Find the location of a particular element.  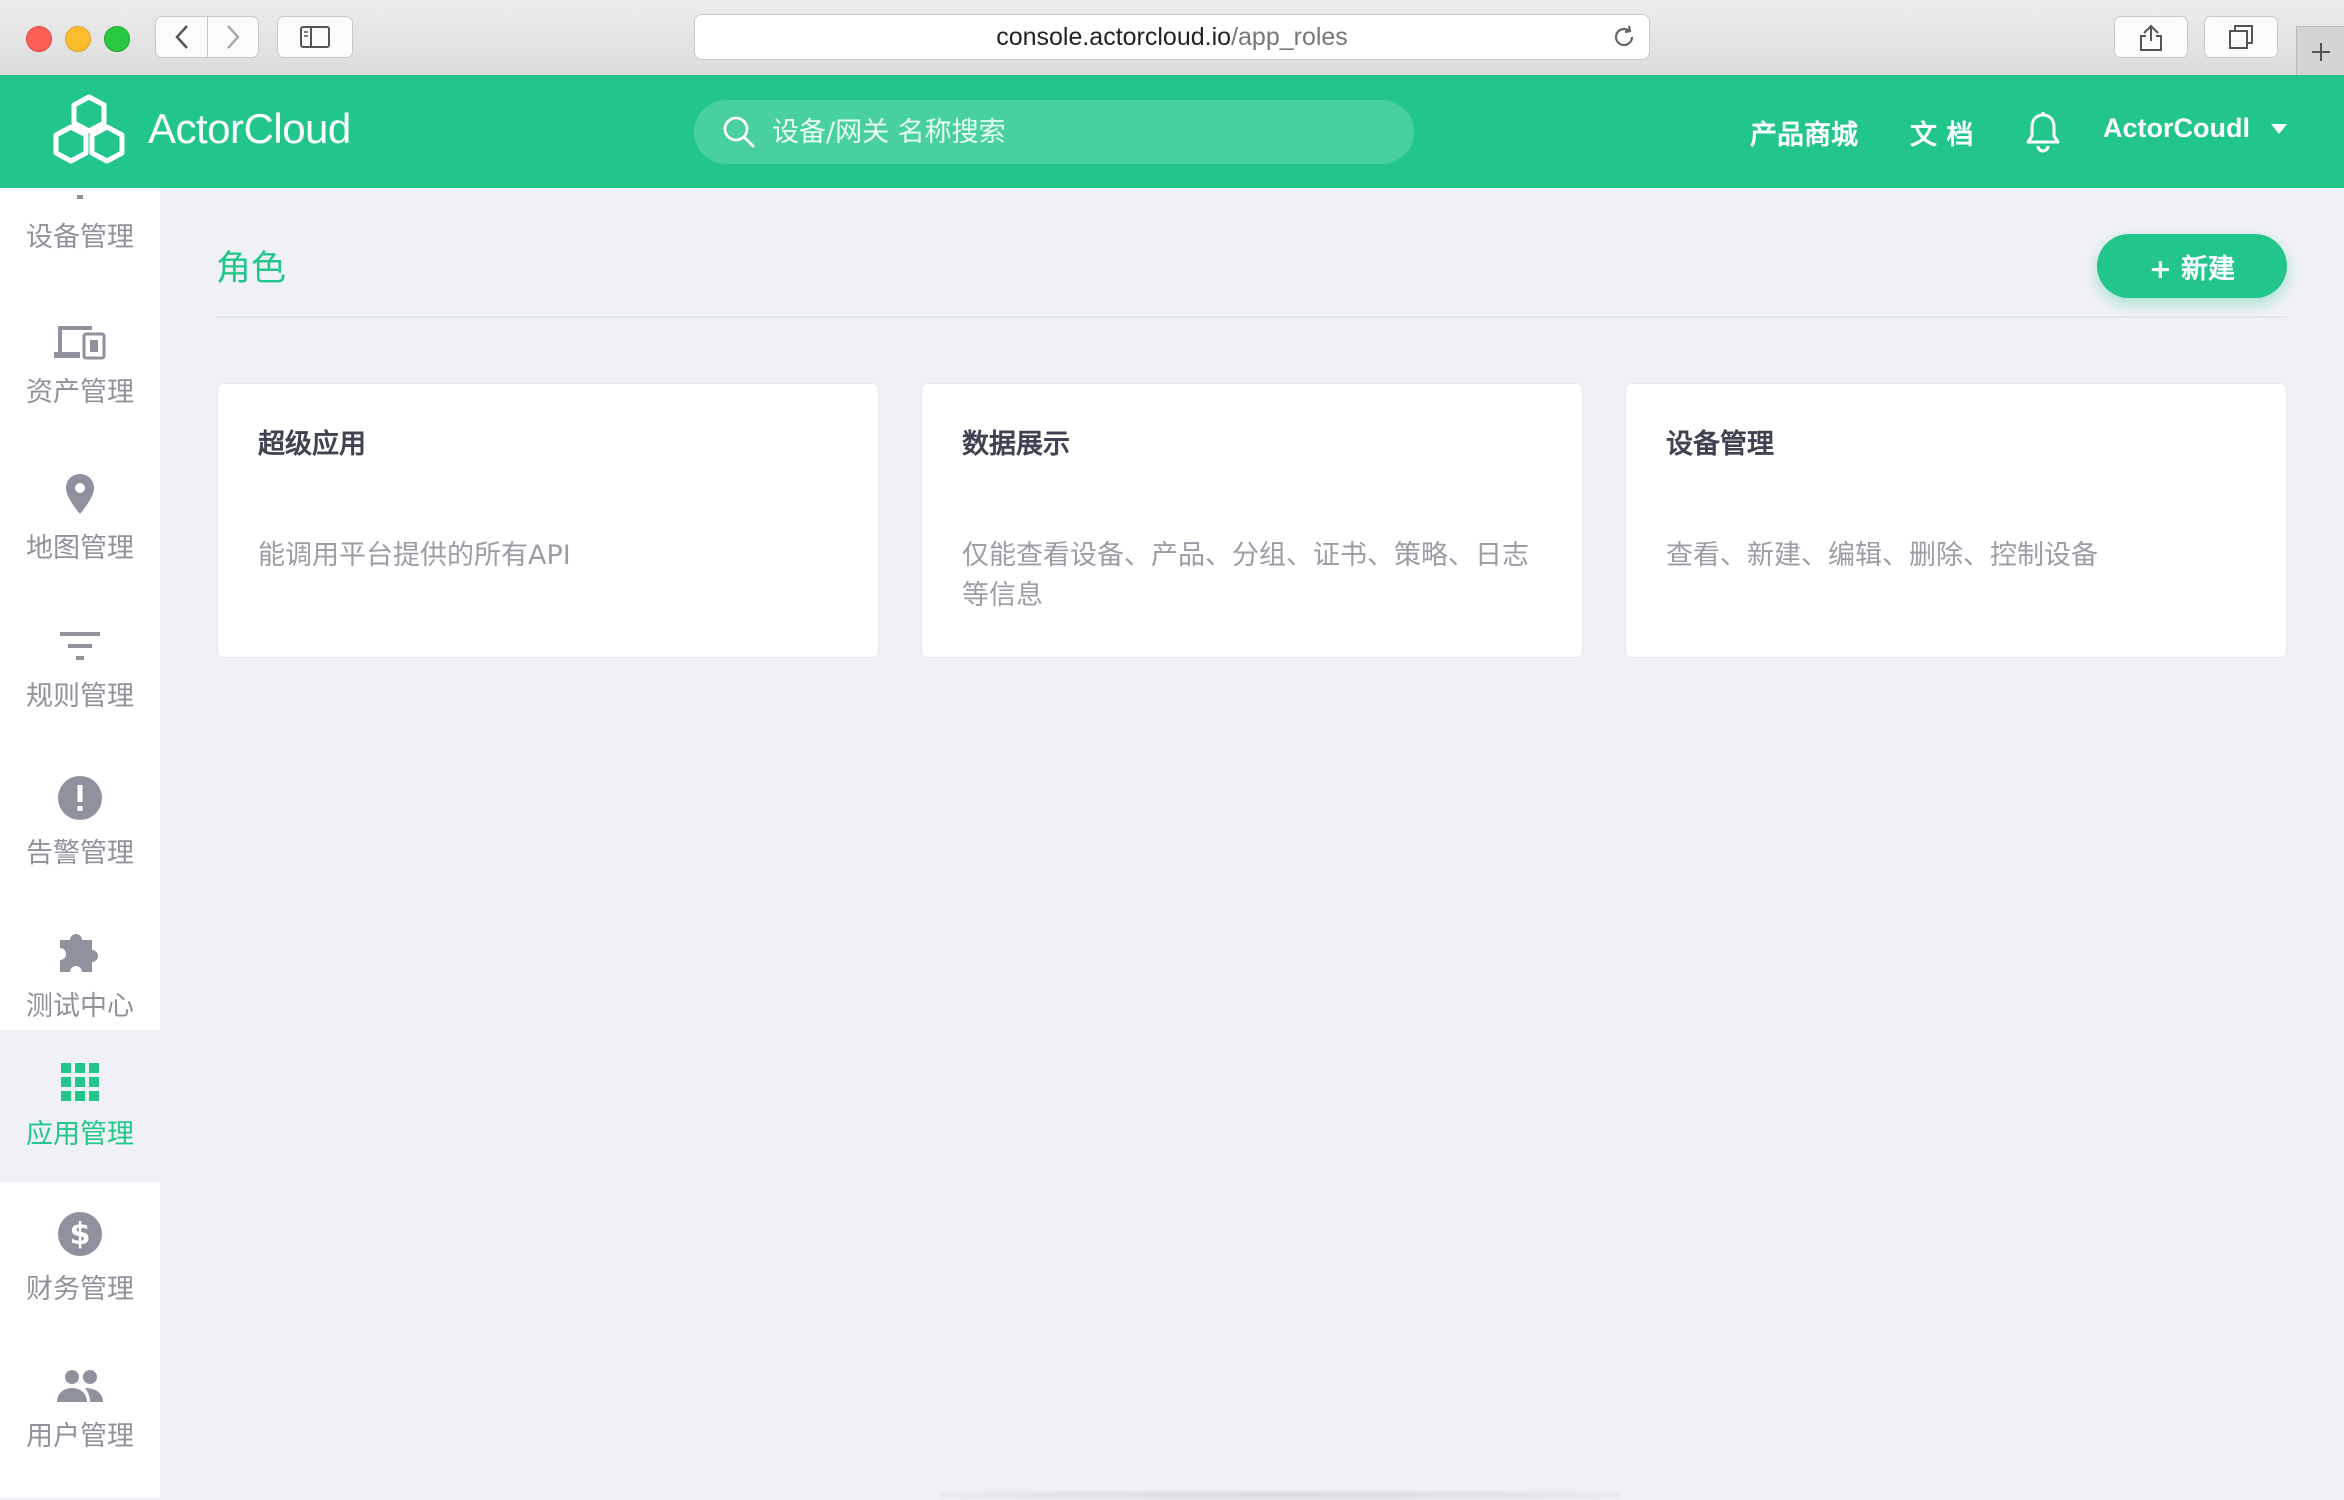

logo-text: ActorCloud is located at coordinates (249, 128).